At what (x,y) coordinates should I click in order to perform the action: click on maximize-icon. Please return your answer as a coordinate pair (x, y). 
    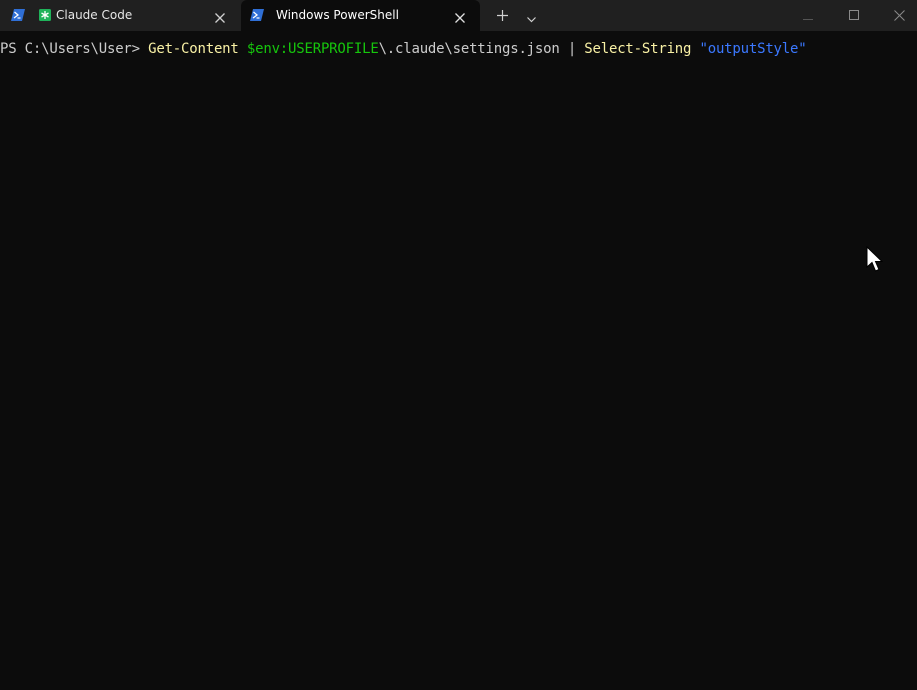
    Looking at the image, I should click on (854, 15).